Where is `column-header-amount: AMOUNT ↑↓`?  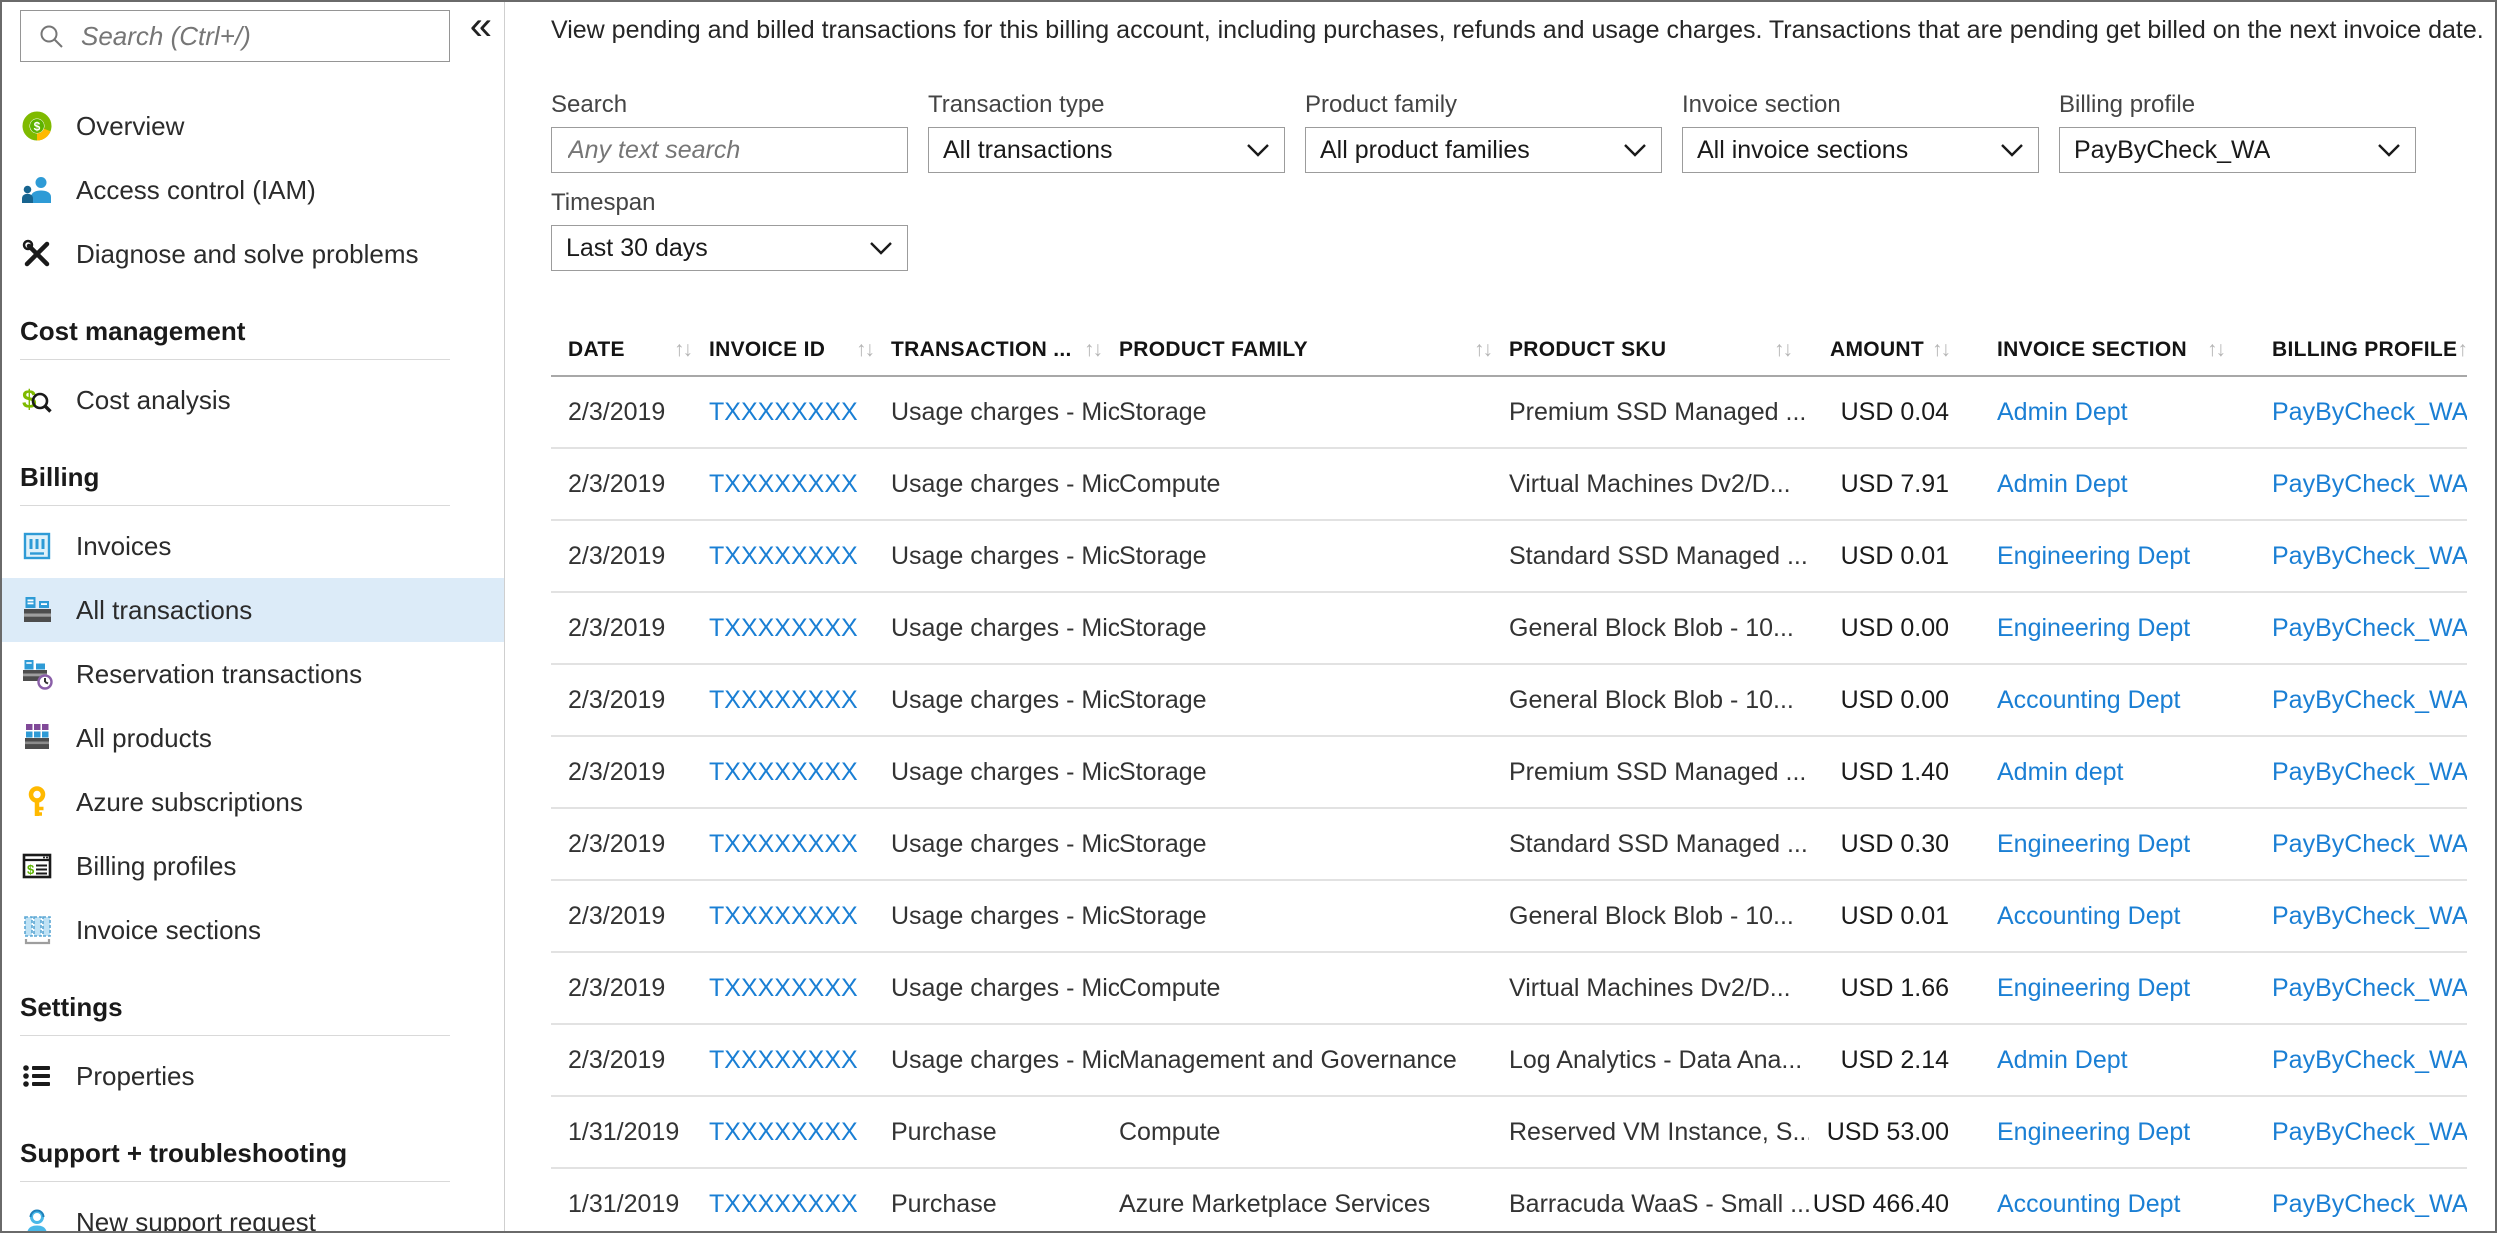
column-header-amount: AMOUNT ↑↓ is located at coordinates (1888, 350).